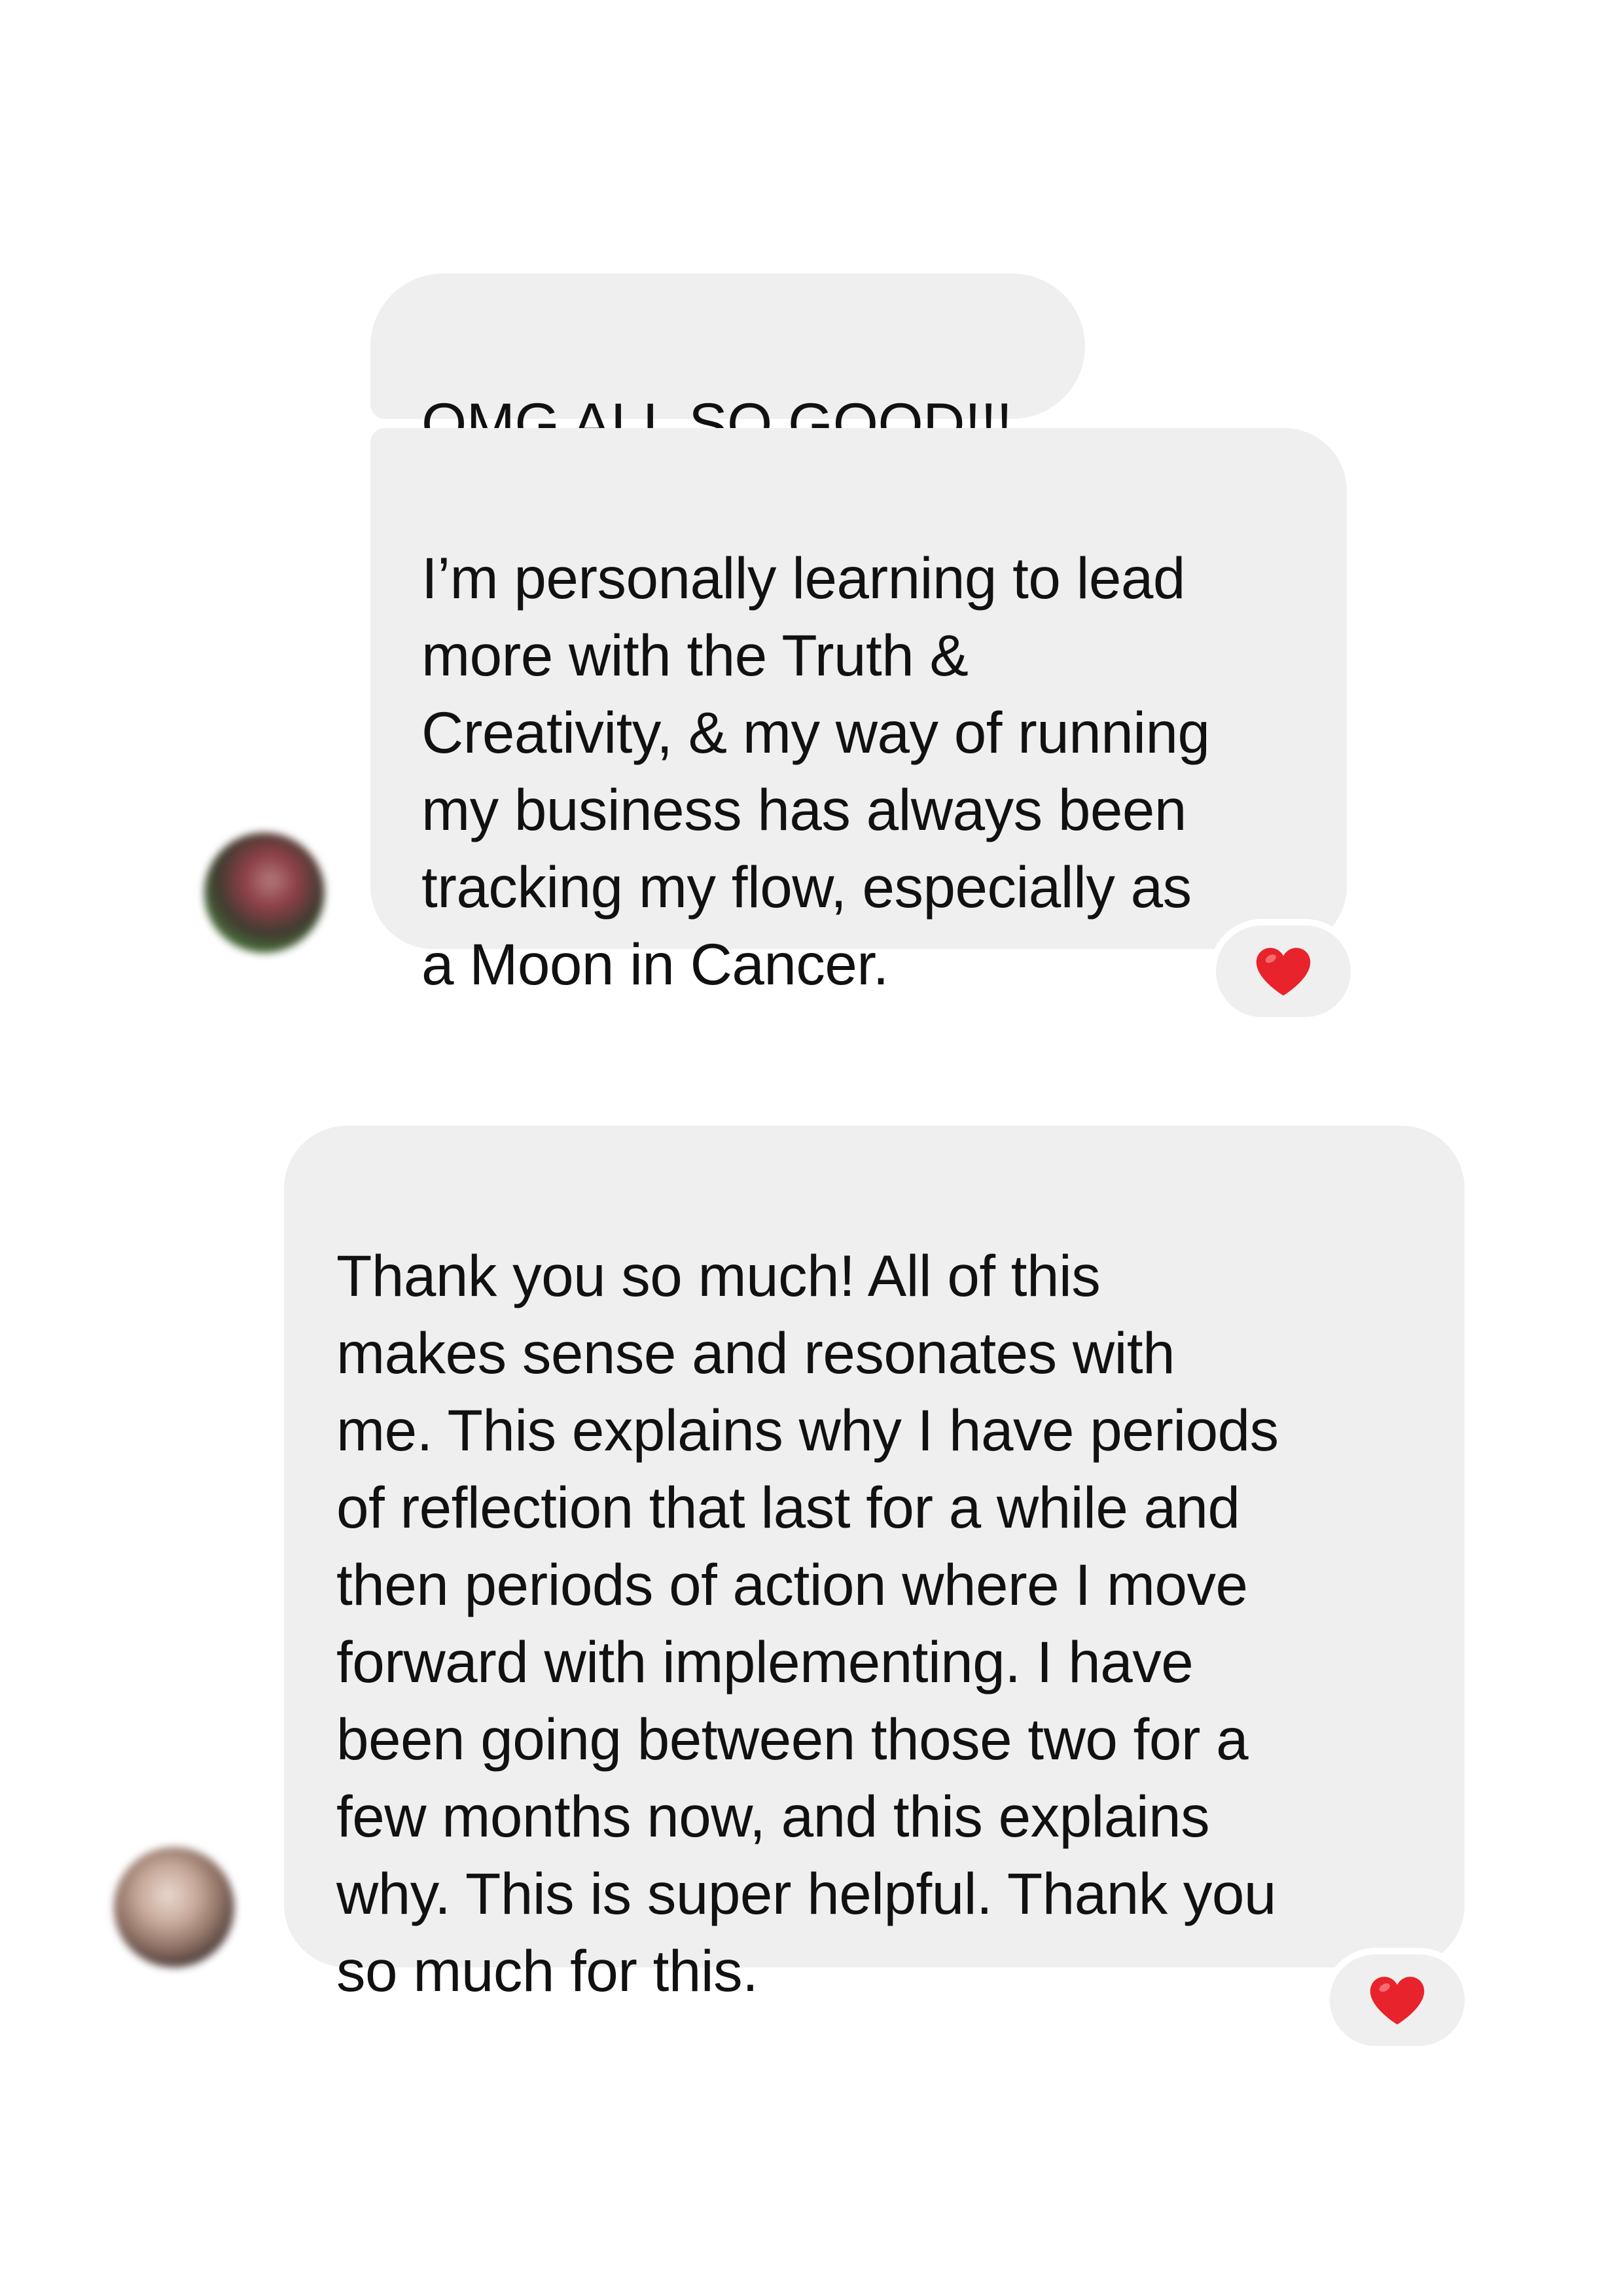  Describe the element at coordinates (727, 365) in the screenshot. I see `message-bubble: OMG ALL SO GOOD!!!` at that location.